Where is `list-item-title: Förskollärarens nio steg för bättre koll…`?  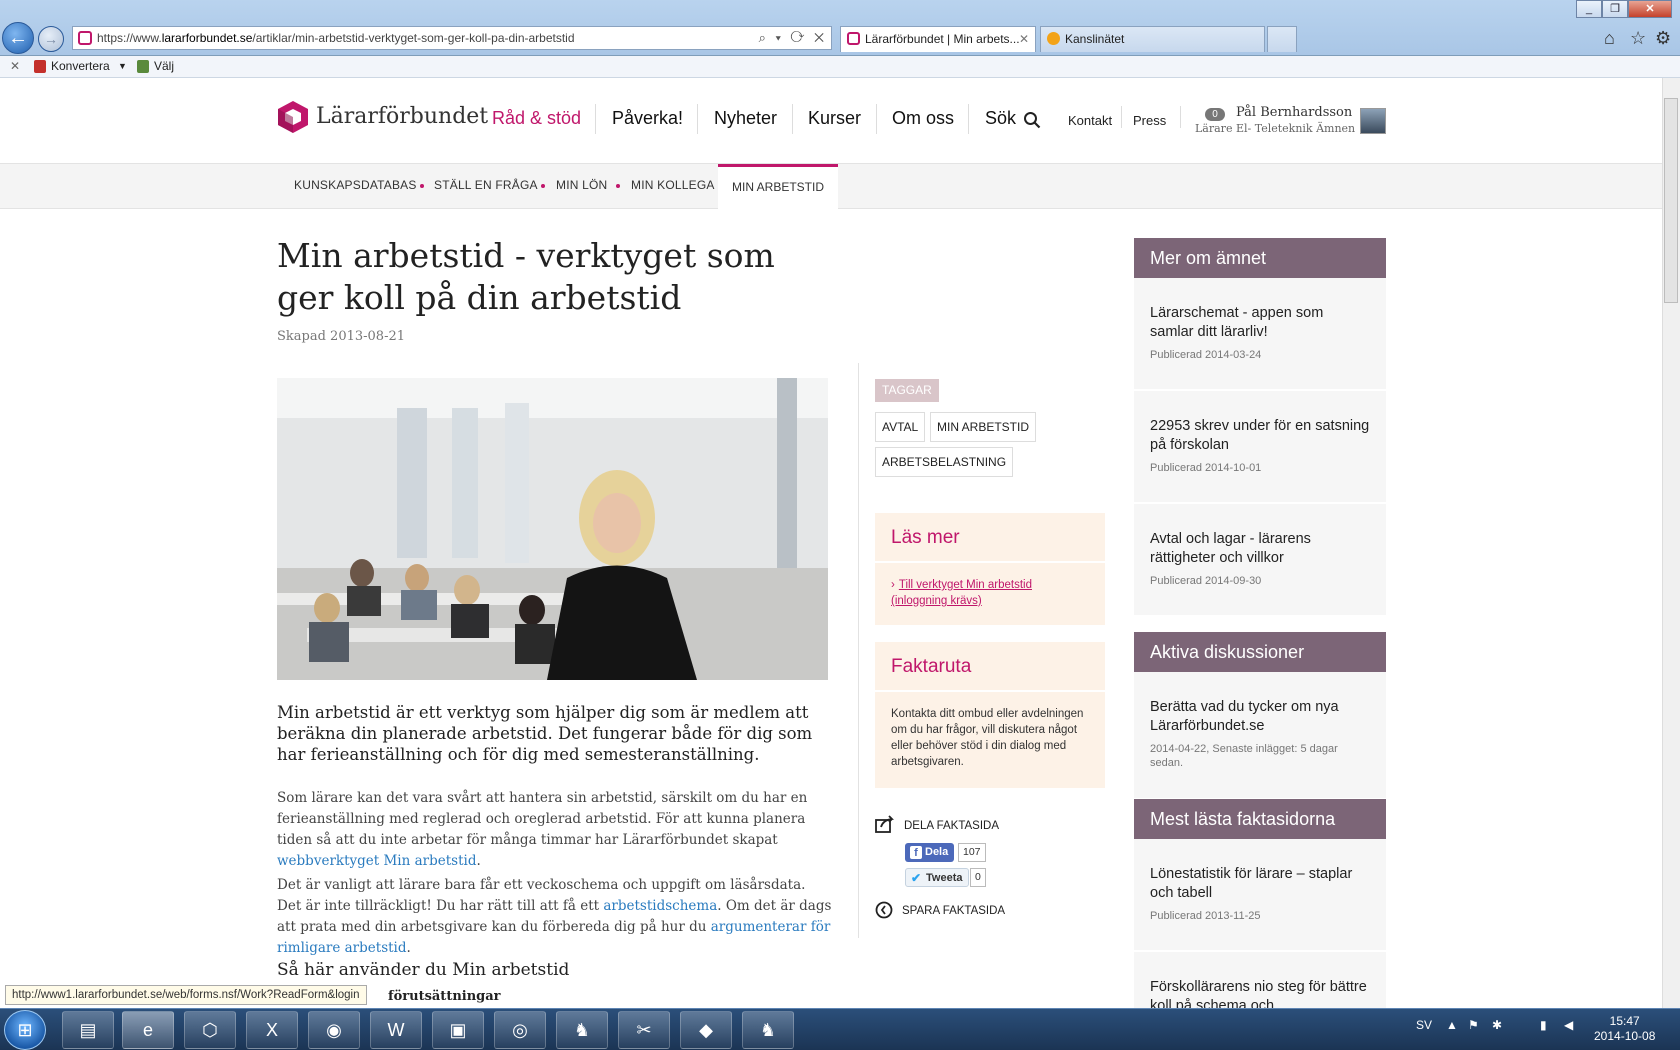 list-item-title: Förskollärarens nio steg för bättre koll… is located at coordinates (1260, 993).